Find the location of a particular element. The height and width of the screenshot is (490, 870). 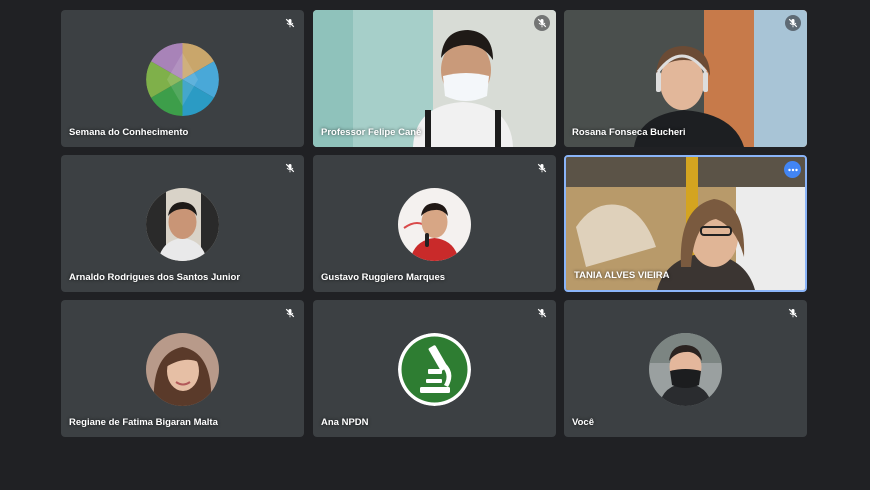

participant-name: Gustavo Ruggiero Marques is located at coordinates (383, 277).